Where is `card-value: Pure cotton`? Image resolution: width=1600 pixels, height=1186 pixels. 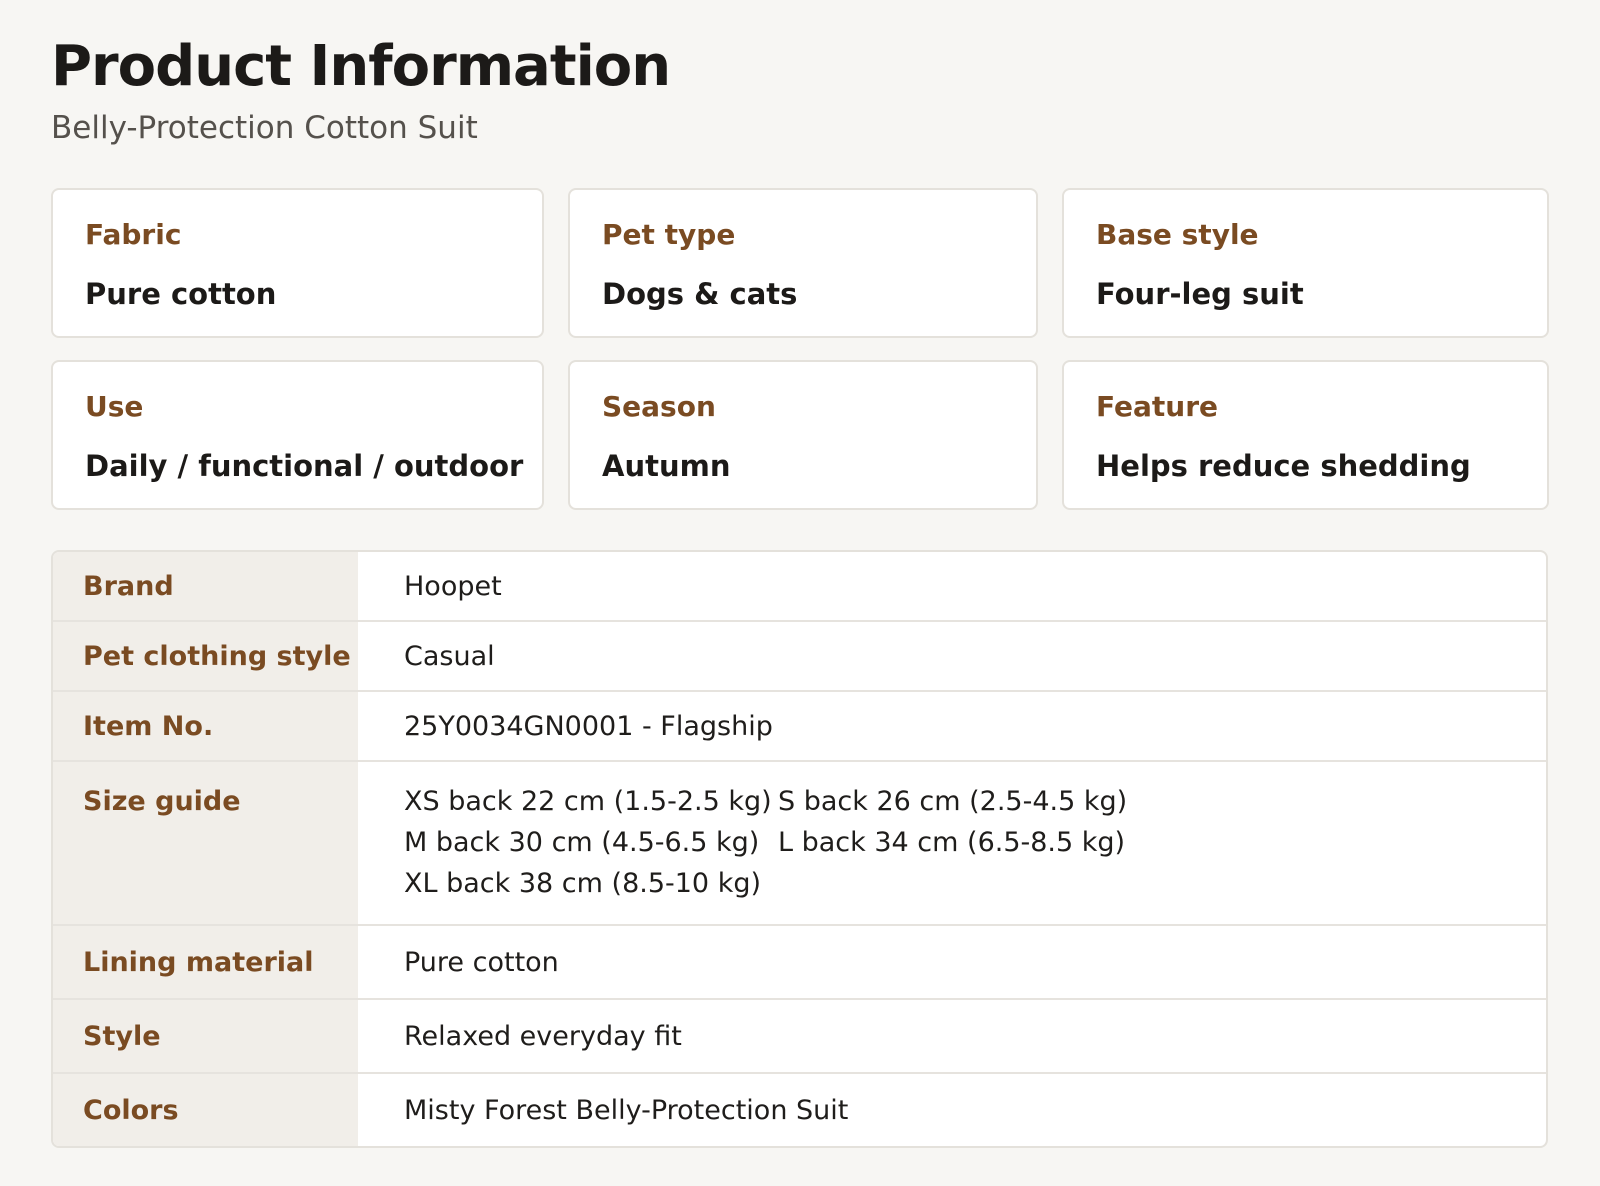
card-value: Pure cotton is located at coordinates (181, 294).